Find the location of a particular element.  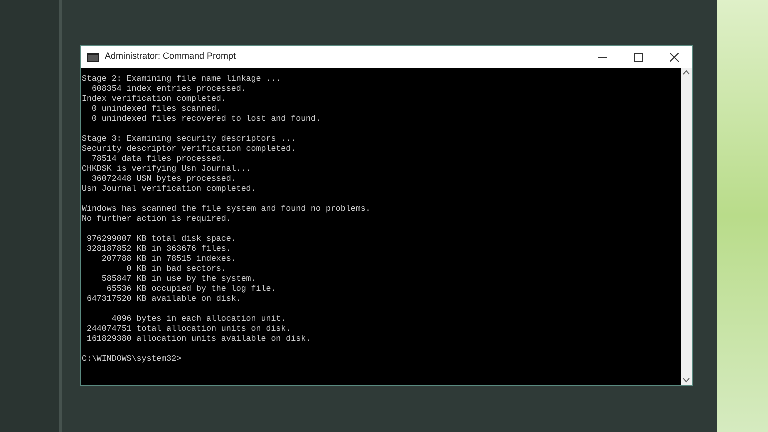

console-line: 328187852 KB in 363676 files. is located at coordinates (159, 250).